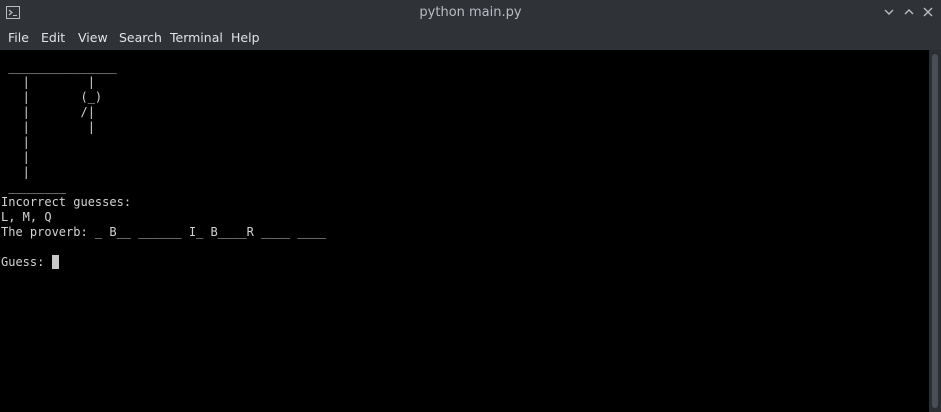 Image resolution: width=941 pixels, height=412 pixels. What do you see at coordinates (196, 37) in the screenshot?
I see `menu-terminal: Terminal` at bounding box center [196, 37].